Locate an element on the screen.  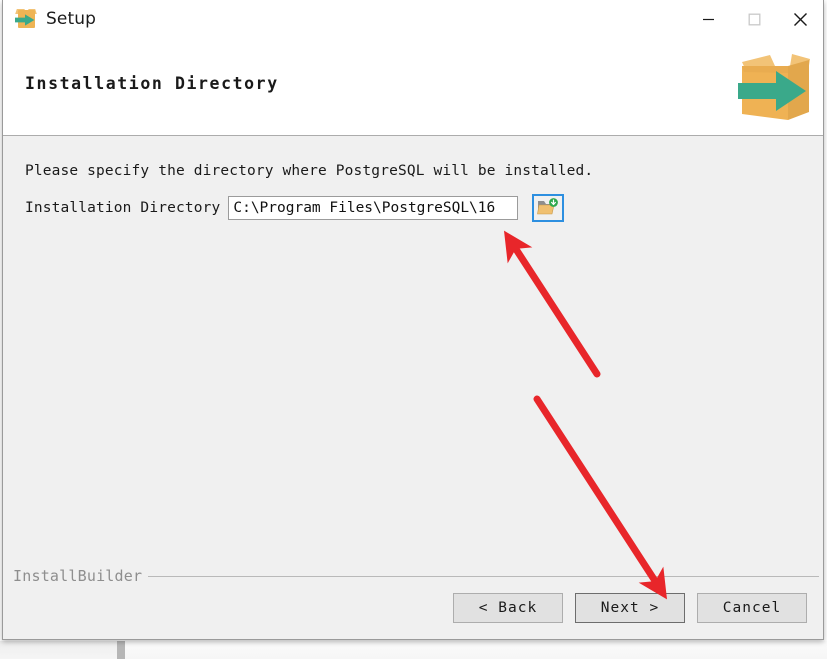
footer-separator is located at coordinates (483, 576).